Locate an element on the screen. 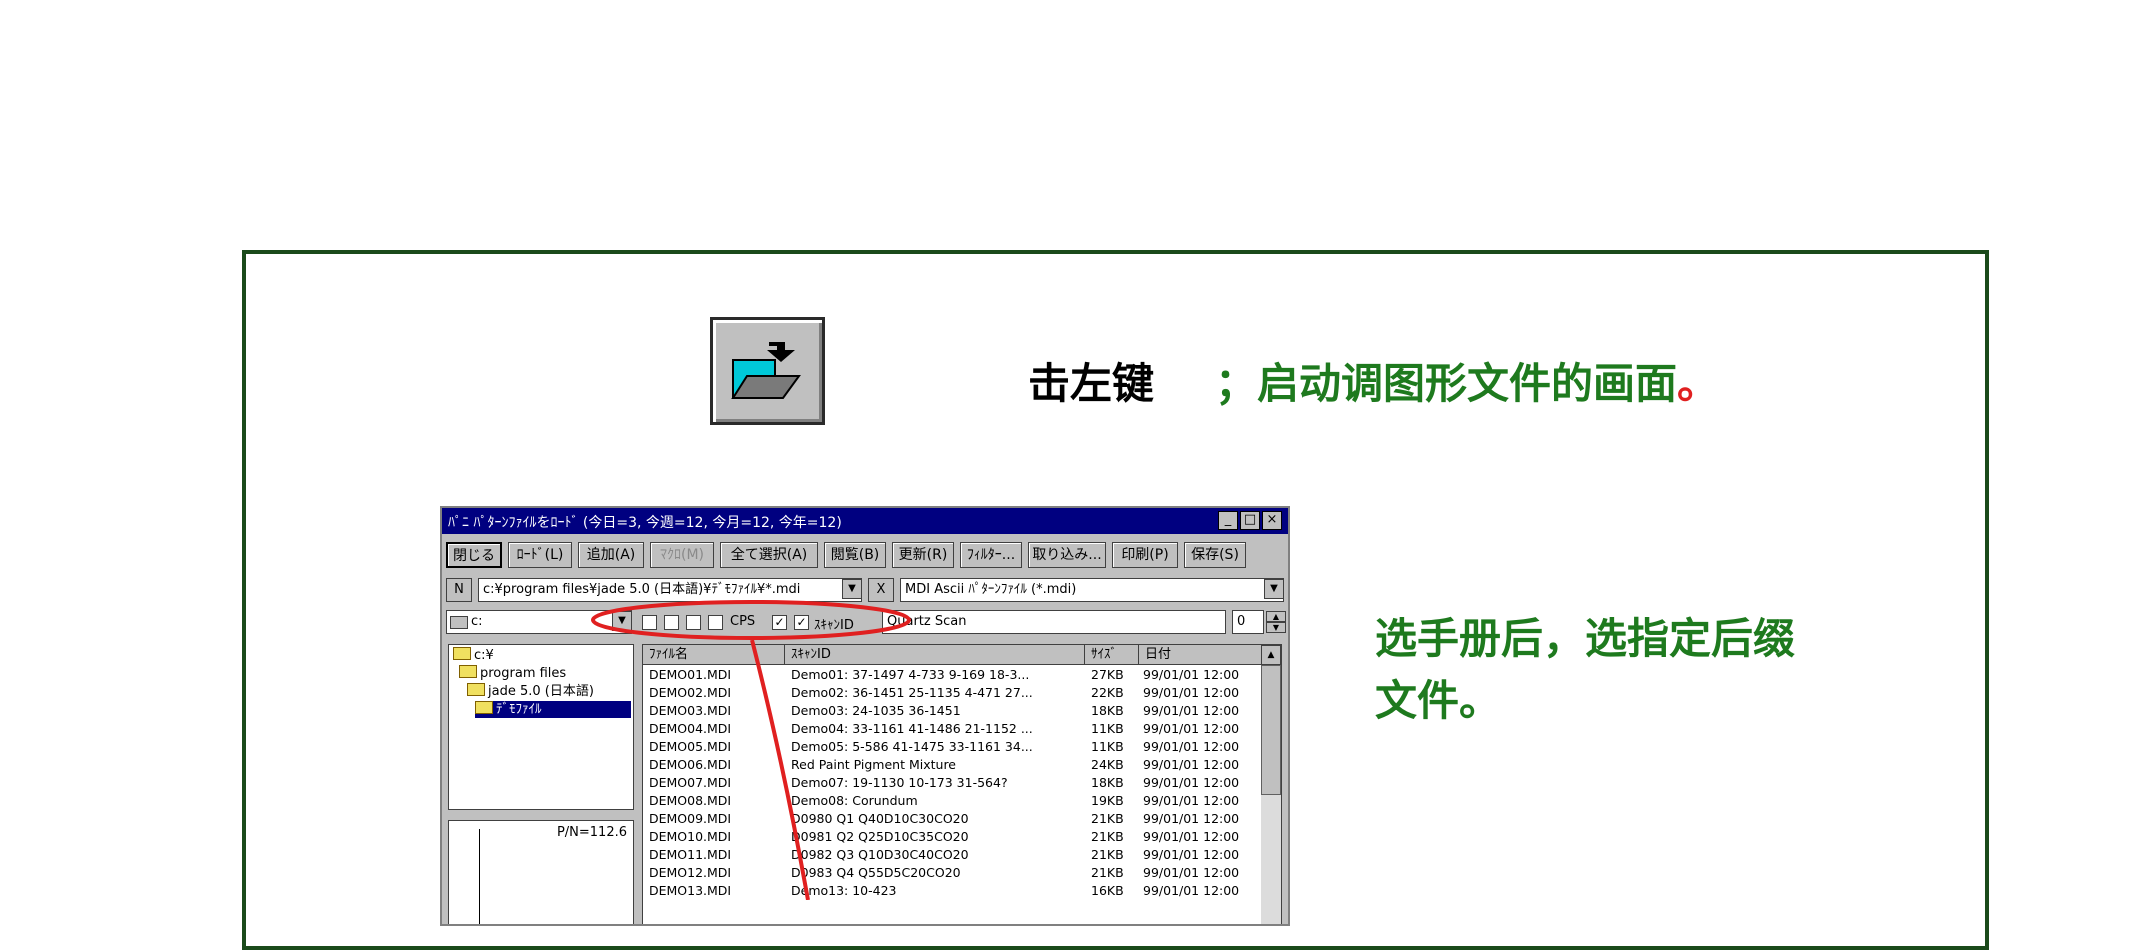  macro-button: ﾏｸﾛ(M) is located at coordinates (682, 555).